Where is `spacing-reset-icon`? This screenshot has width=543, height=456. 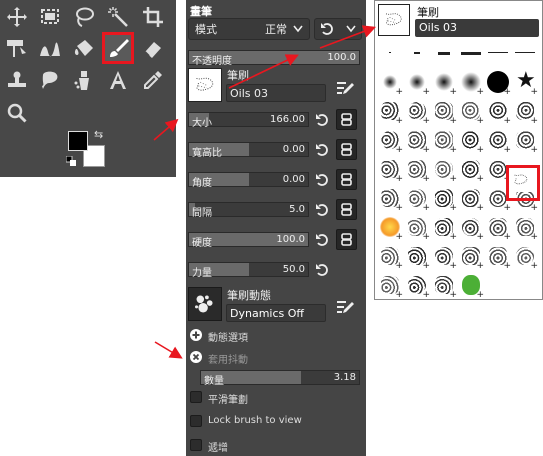
spacing-reset-icon is located at coordinates (322, 210).